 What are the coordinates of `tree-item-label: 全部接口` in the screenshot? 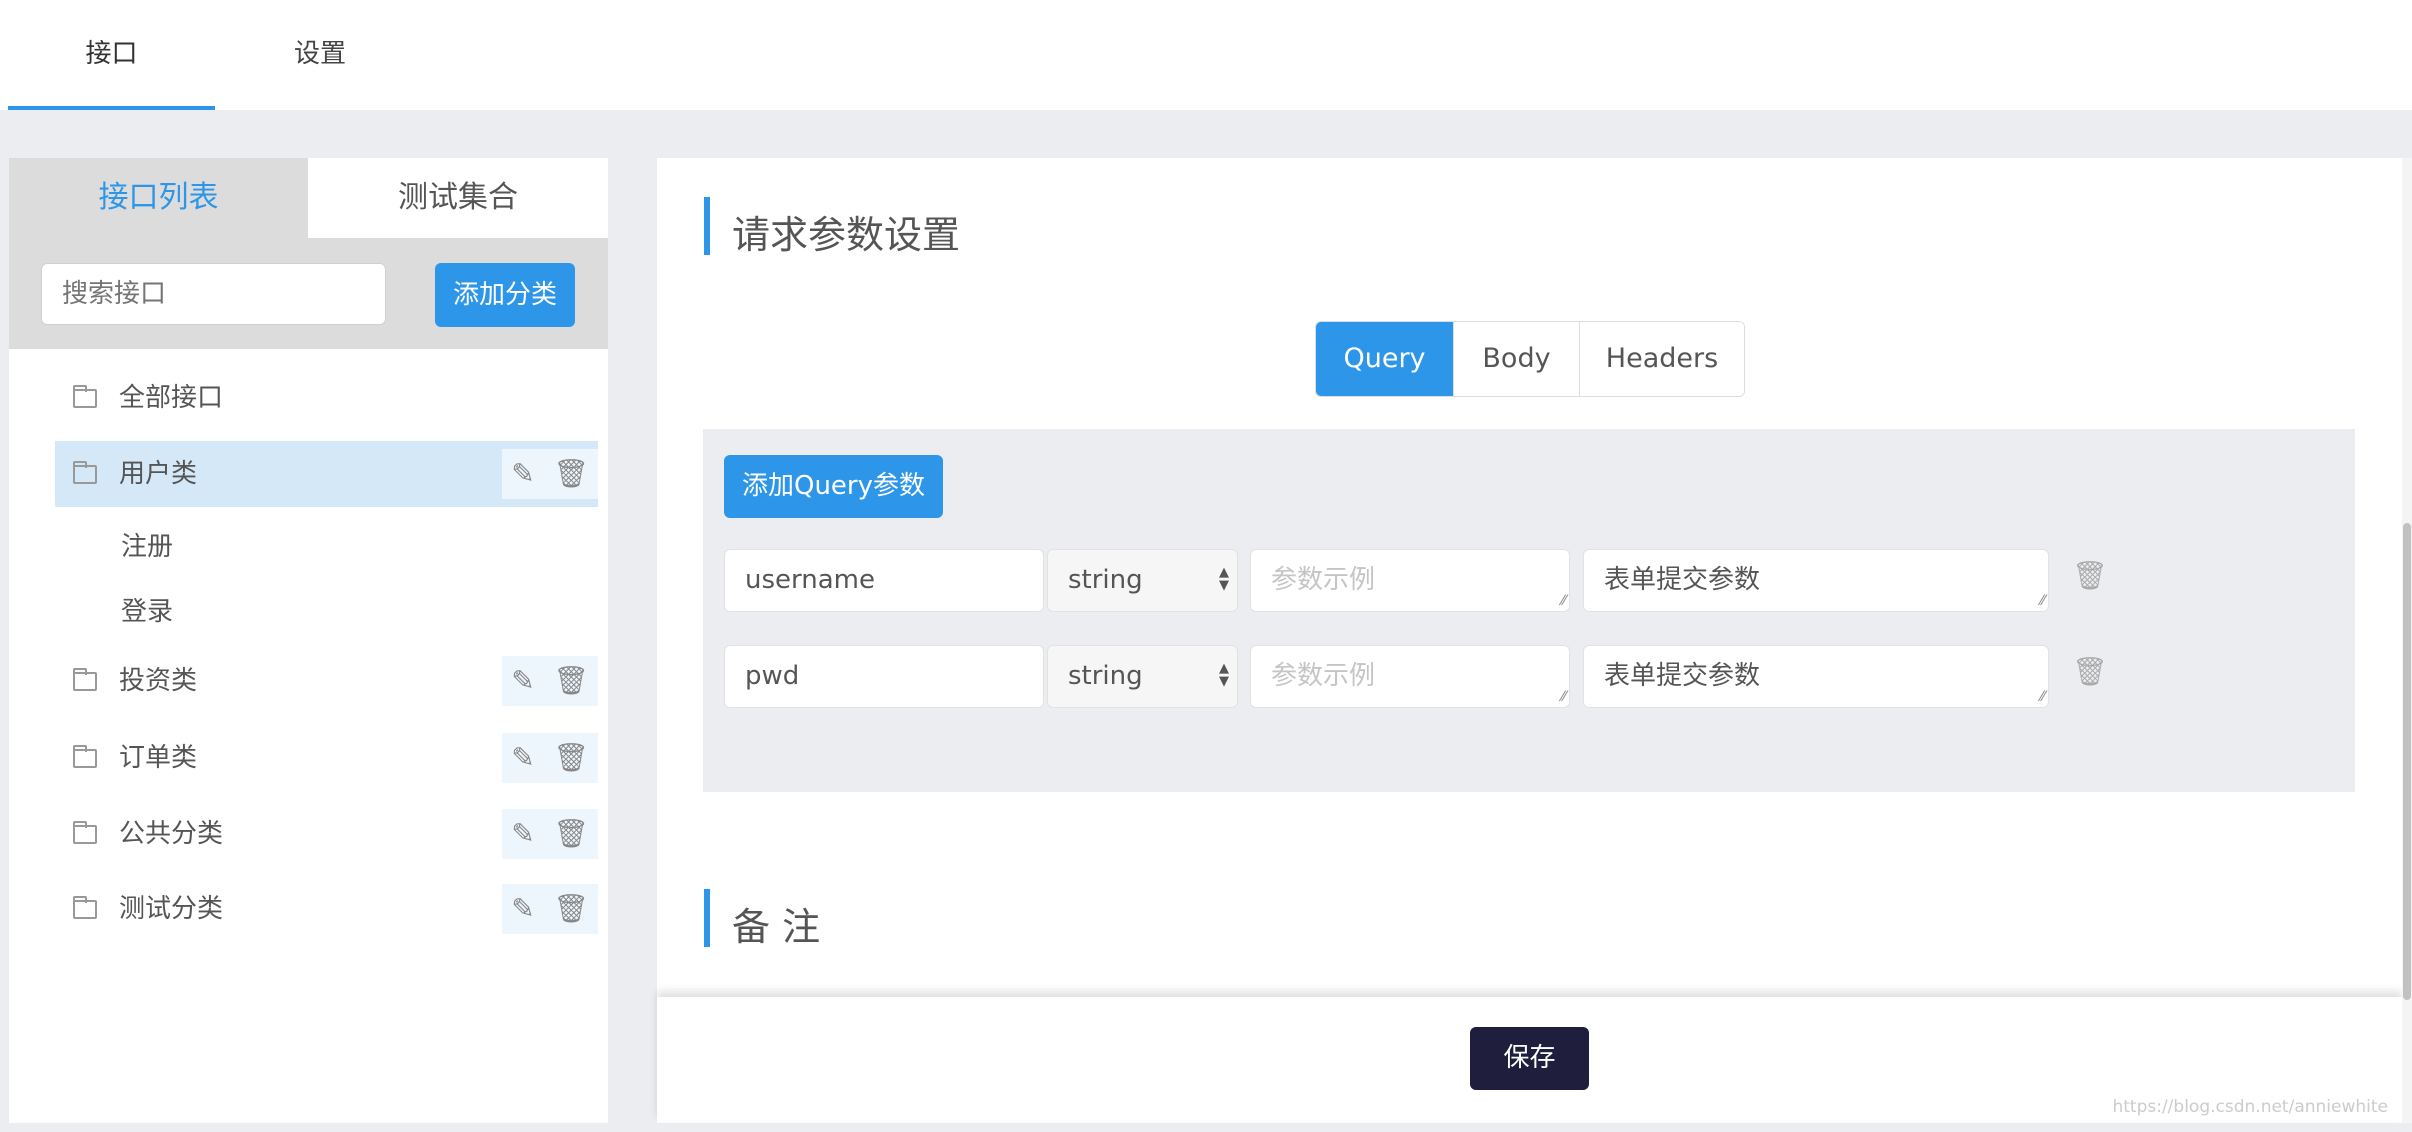 It's located at (171, 398).